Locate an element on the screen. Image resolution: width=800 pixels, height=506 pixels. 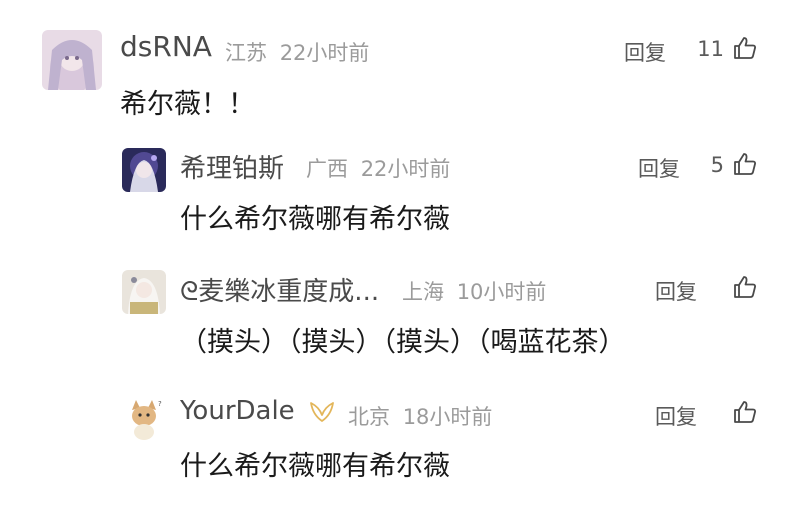
anime-girl-avatar-icon is located at coordinates (72, 60).